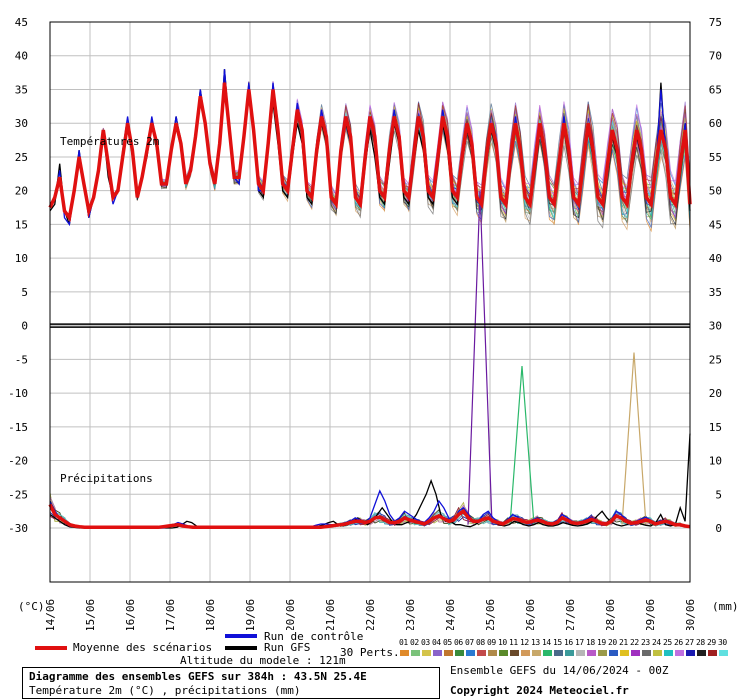  What do you see at coordinates (370, 652) in the screenshot?
I see `perts-label: 30 Perts.` at bounding box center [370, 652].